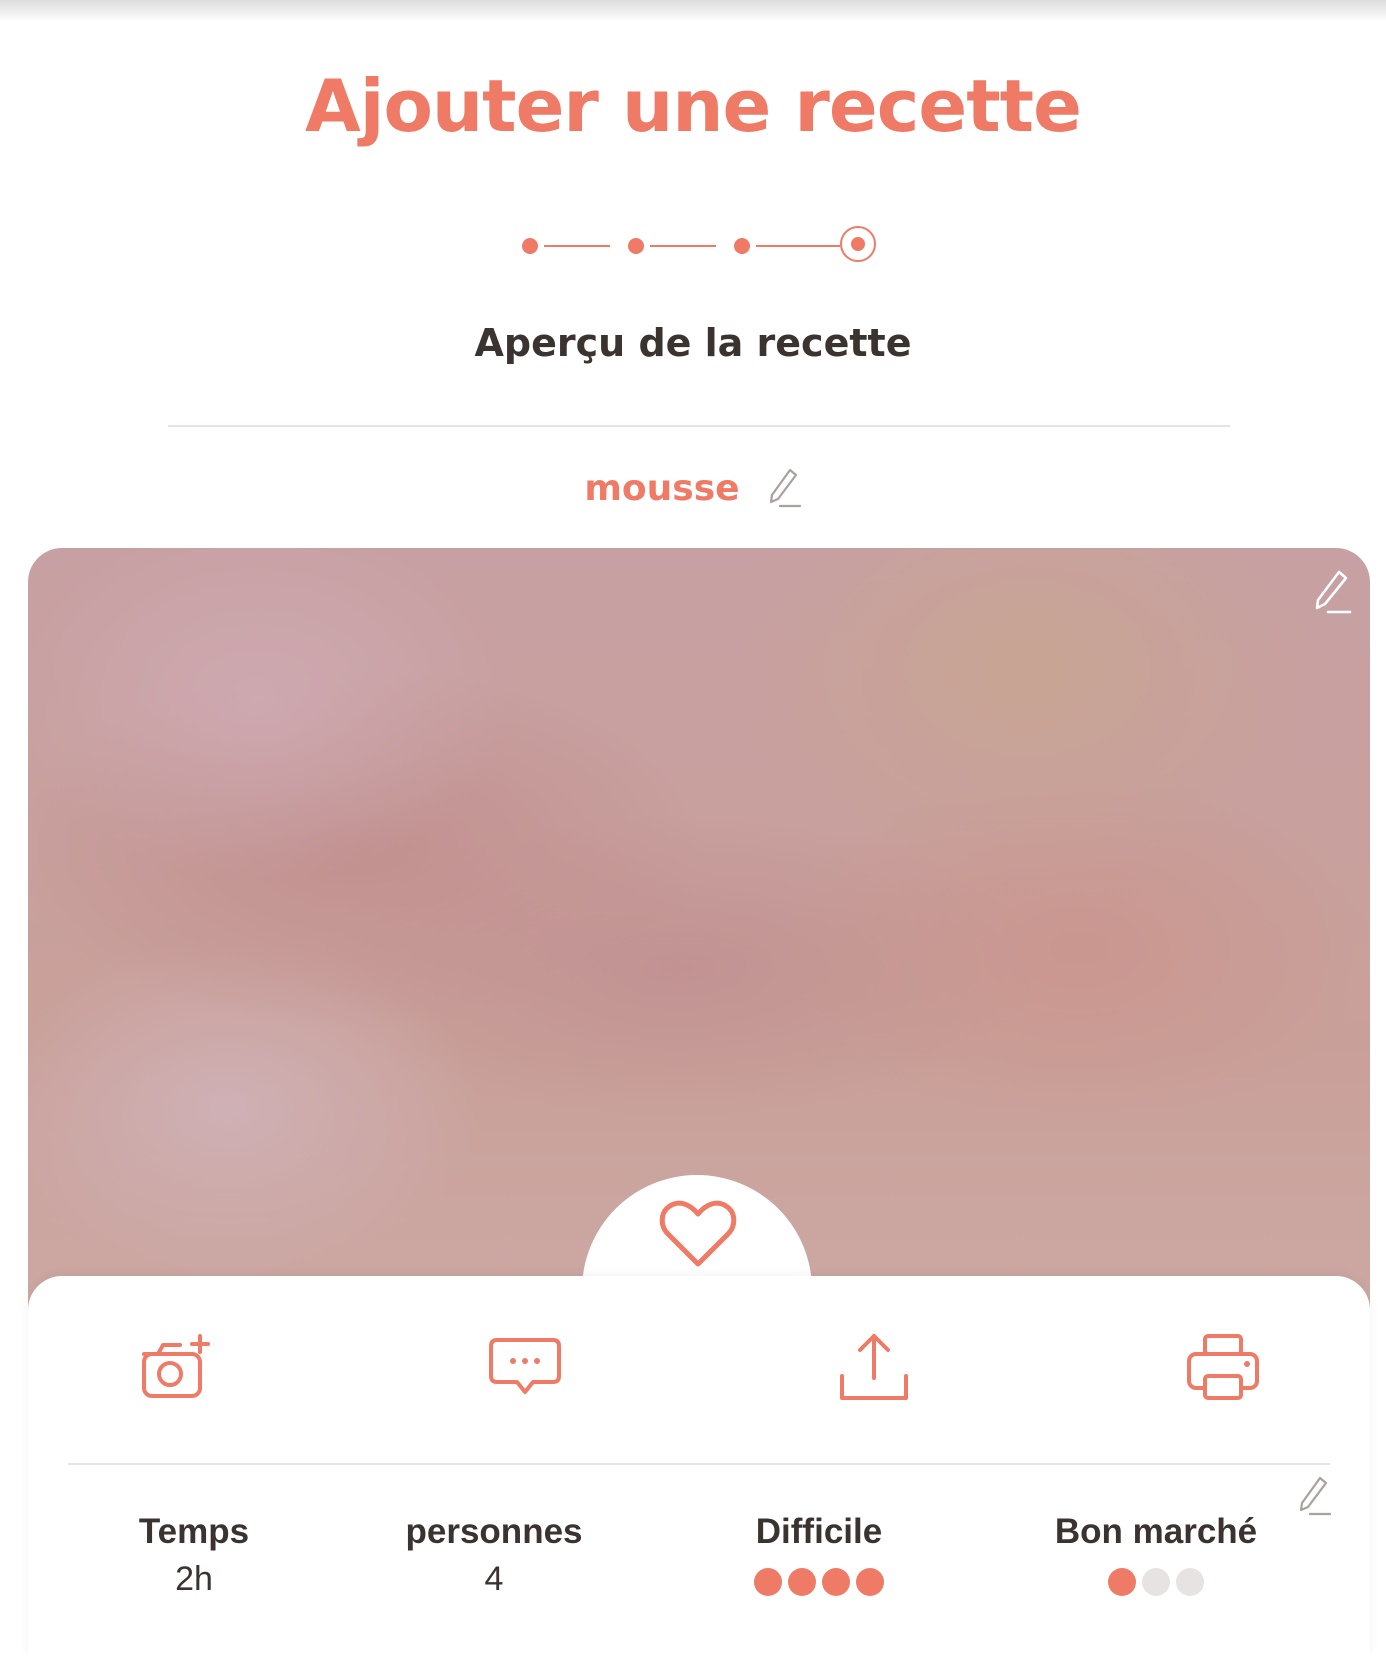 The width and height of the screenshot is (1386, 1656). What do you see at coordinates (742, 246) in the screenshot?
I see `step-3-dot` at bounding box center [742, 246].